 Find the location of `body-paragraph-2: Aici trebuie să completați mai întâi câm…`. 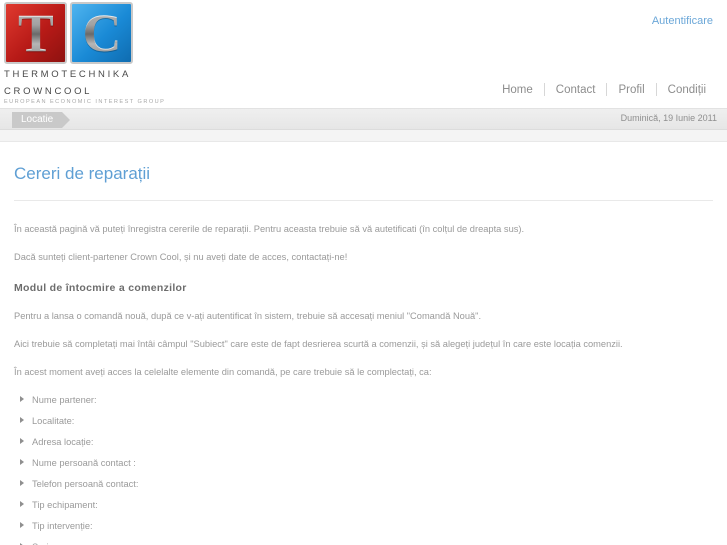

body-paragraph-2: Aici trebuie să completați mai întâi câm… is located at coordinates (318, 344).